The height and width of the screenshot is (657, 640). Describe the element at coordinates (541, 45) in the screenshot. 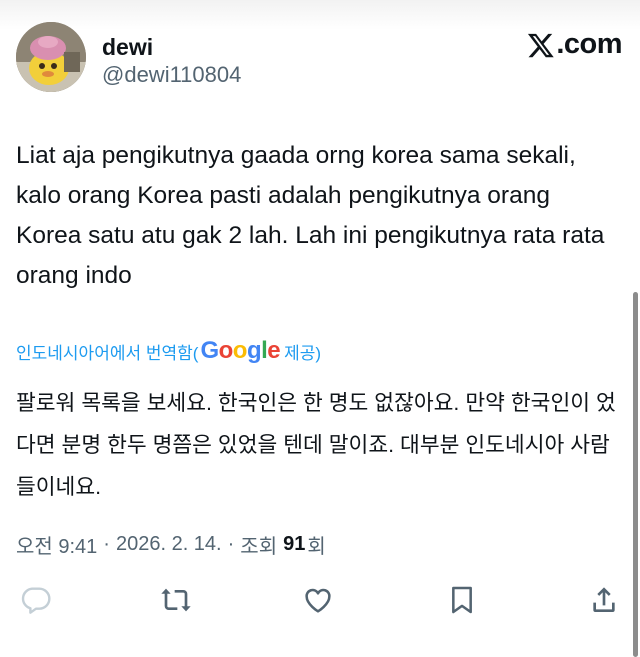

I see `x-logo-icon` at that location.